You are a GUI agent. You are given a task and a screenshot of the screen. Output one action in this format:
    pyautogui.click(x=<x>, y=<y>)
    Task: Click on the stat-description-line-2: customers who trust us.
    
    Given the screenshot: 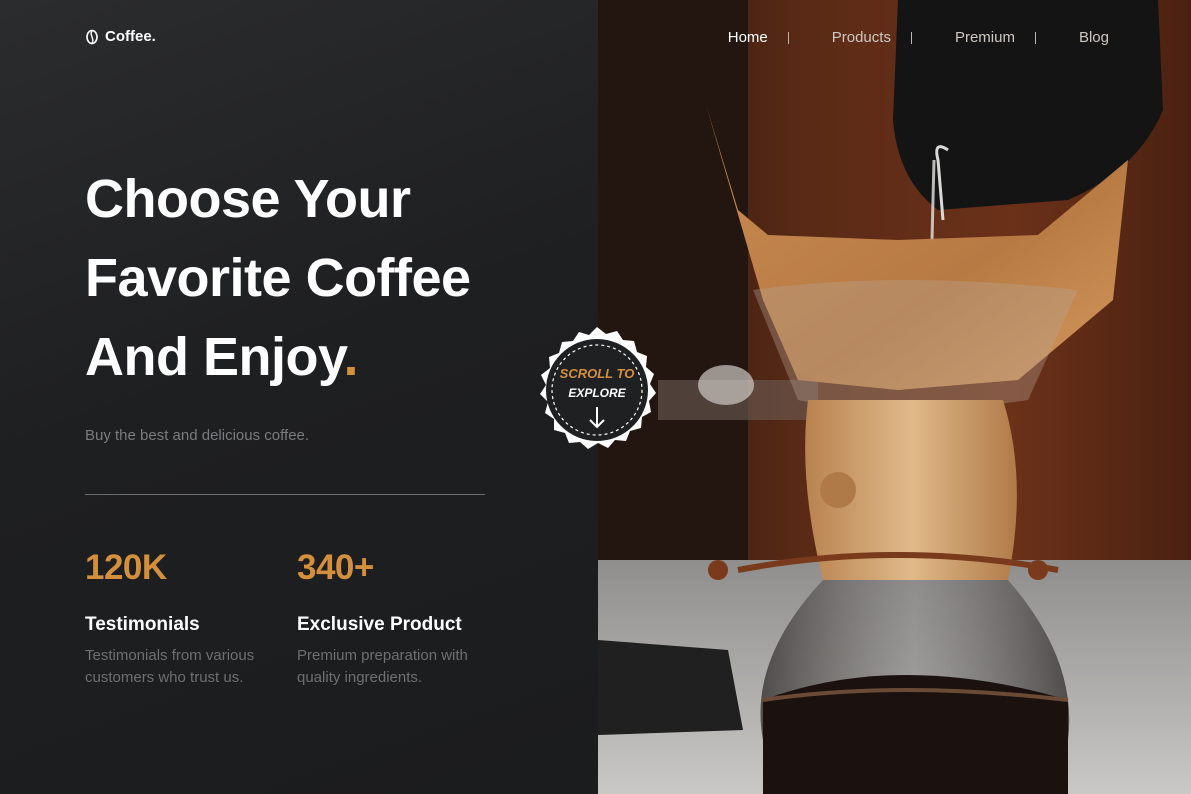 What is the action you would take?
    pyautogui.click(x=164, y=677)
    